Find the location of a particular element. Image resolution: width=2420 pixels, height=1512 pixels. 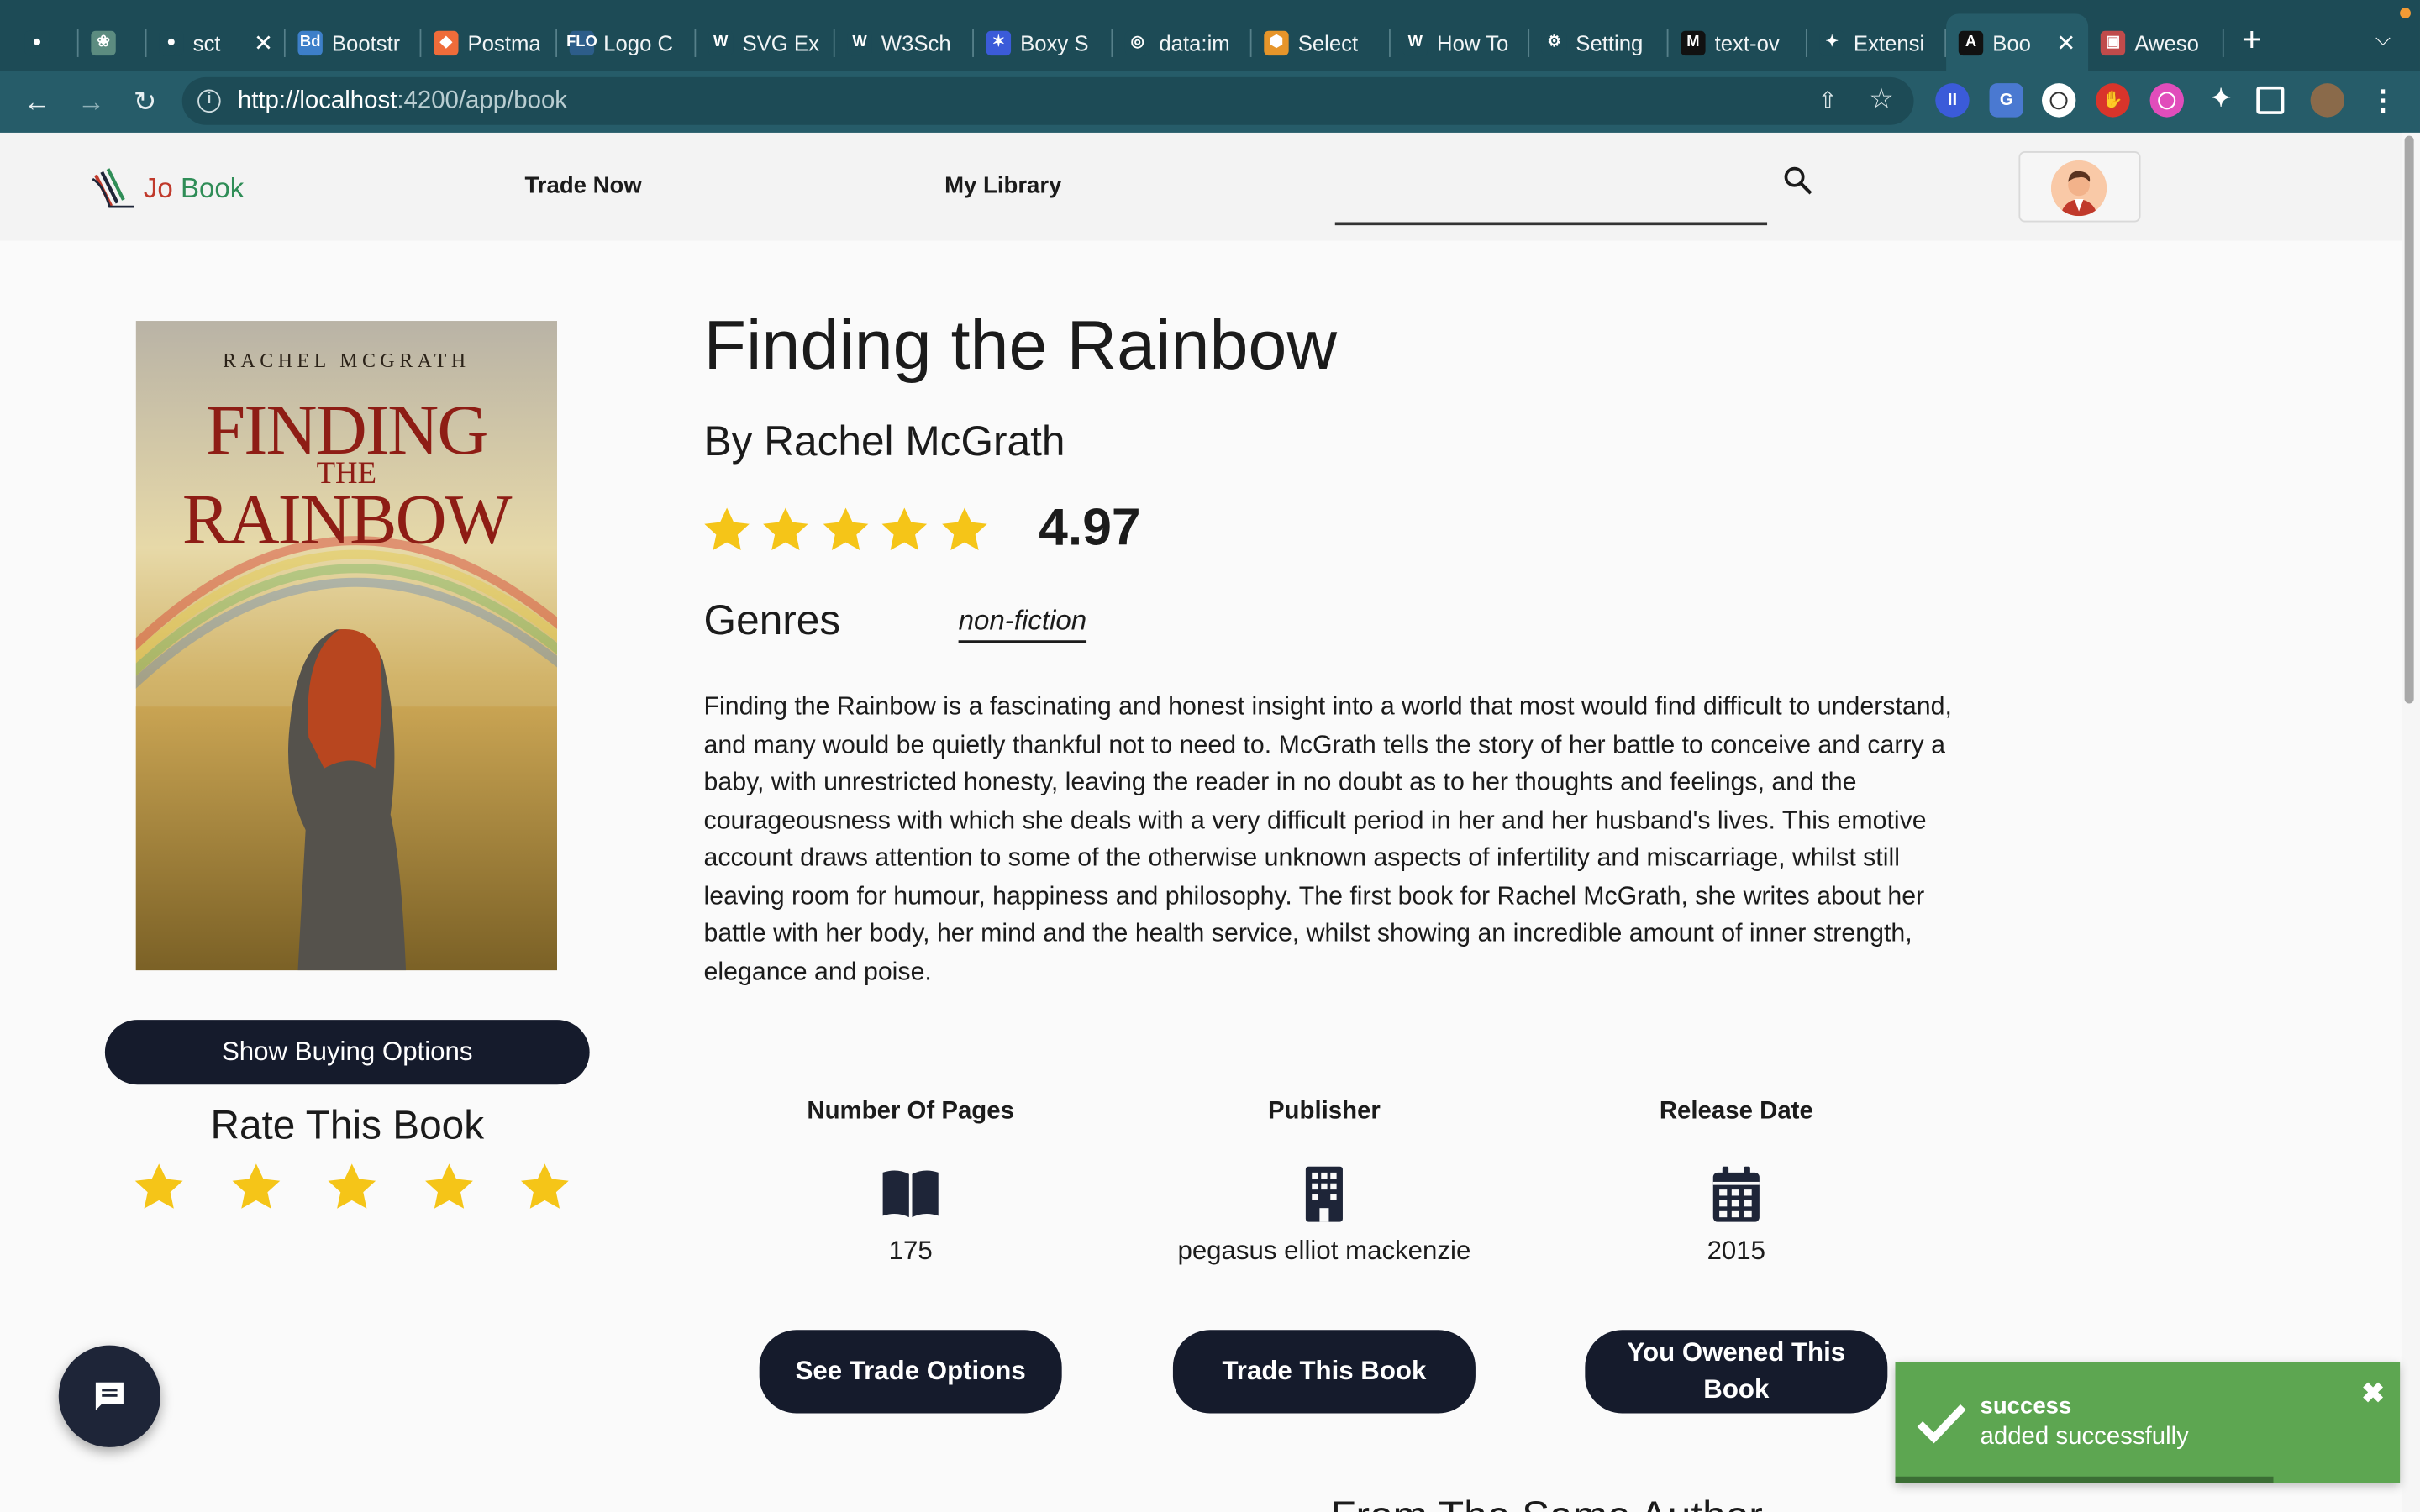

book-title: Finding the Rainbow is located at coordinates (1021, 345).